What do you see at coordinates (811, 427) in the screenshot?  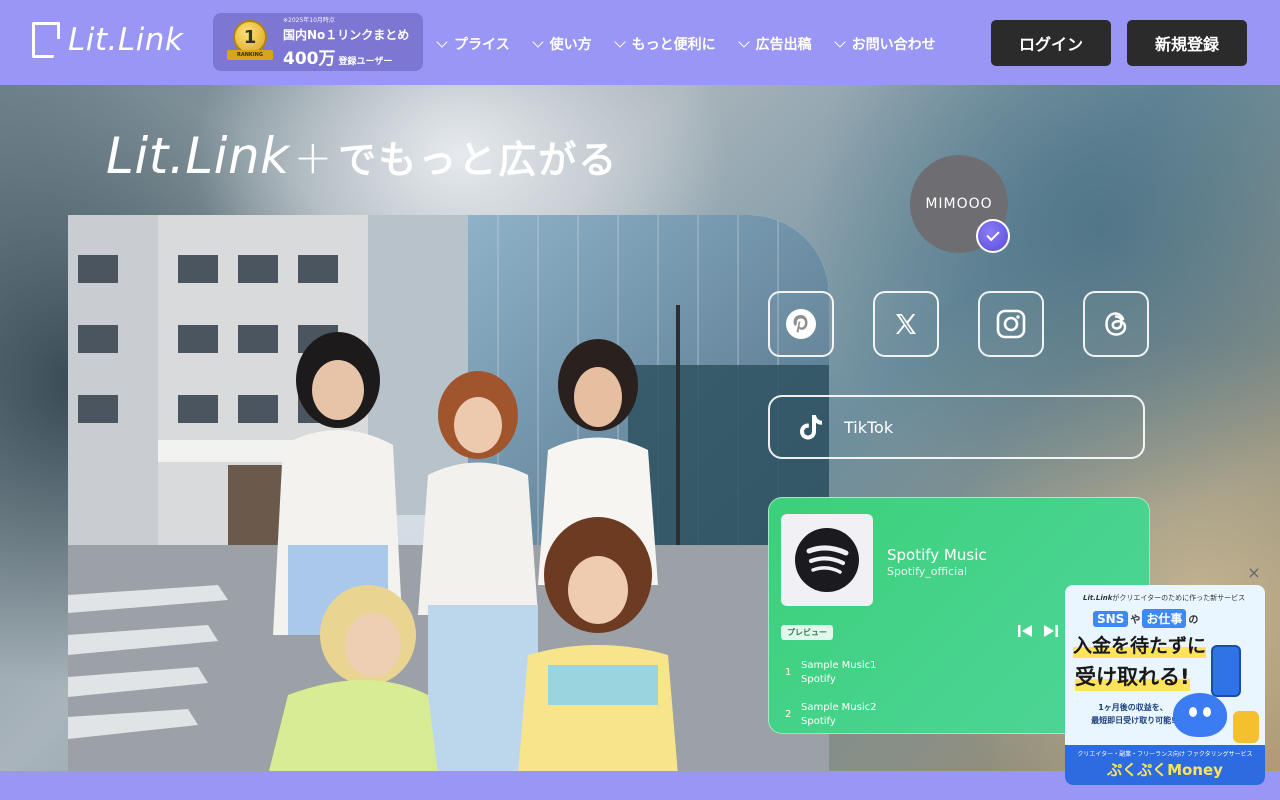 I see `tiktok-icon` at bounding box center [811, 427].